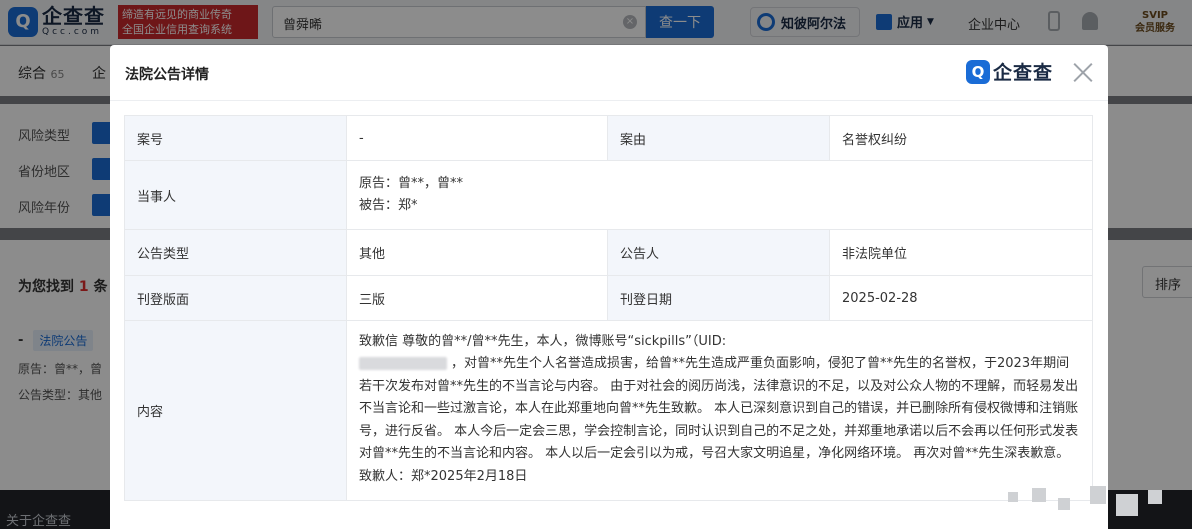  What do you see at coordinates (411, 183) in the screenshot?
I see `plaintiff-value: 原告：曾**，曾**` at bounding box center [411, 183].